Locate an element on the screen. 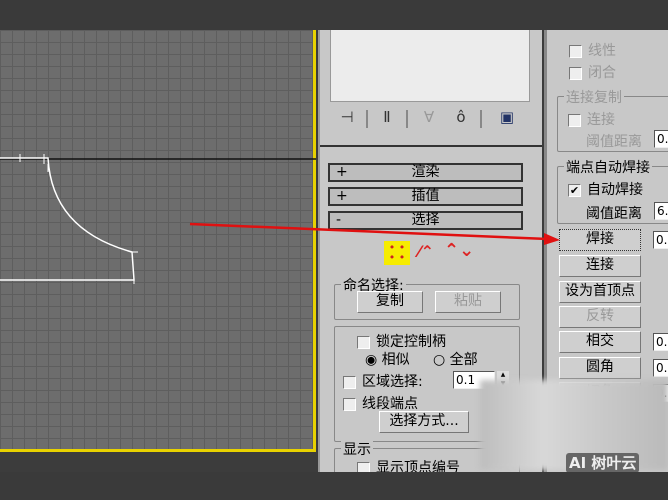 The image size is (668, 500). red-arrow is located at coordinates (374, 233).